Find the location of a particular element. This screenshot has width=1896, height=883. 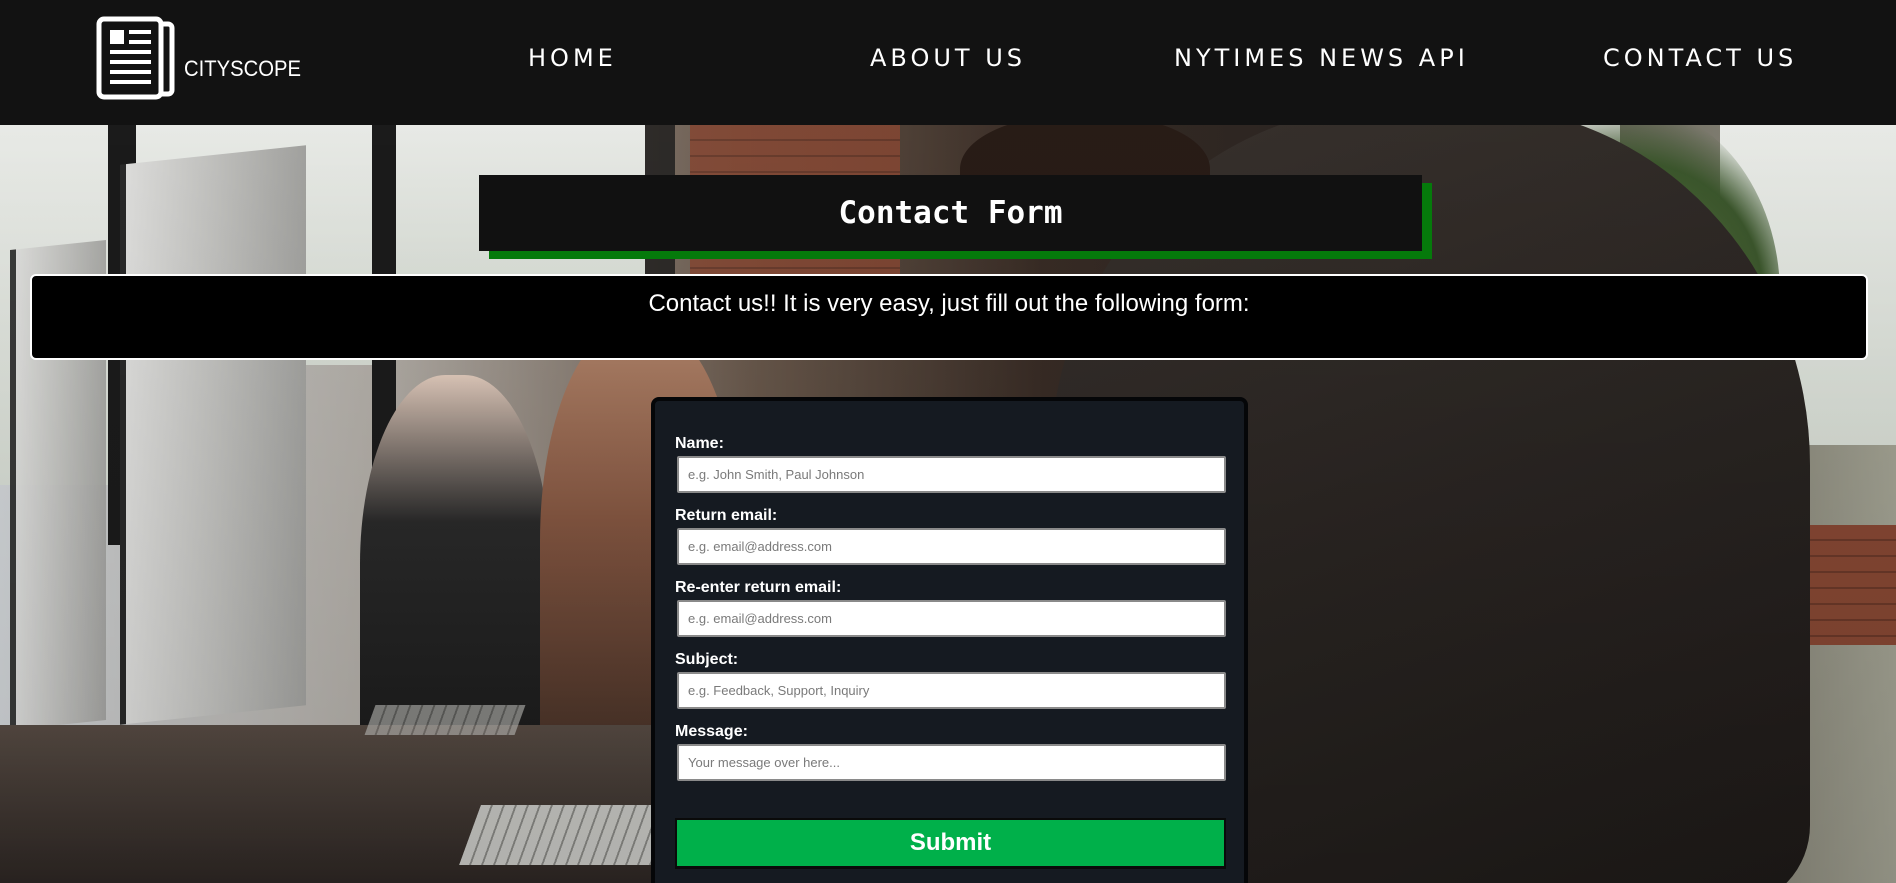

contact-form-title-block: Contact Form is located at coordinates (955, 217).